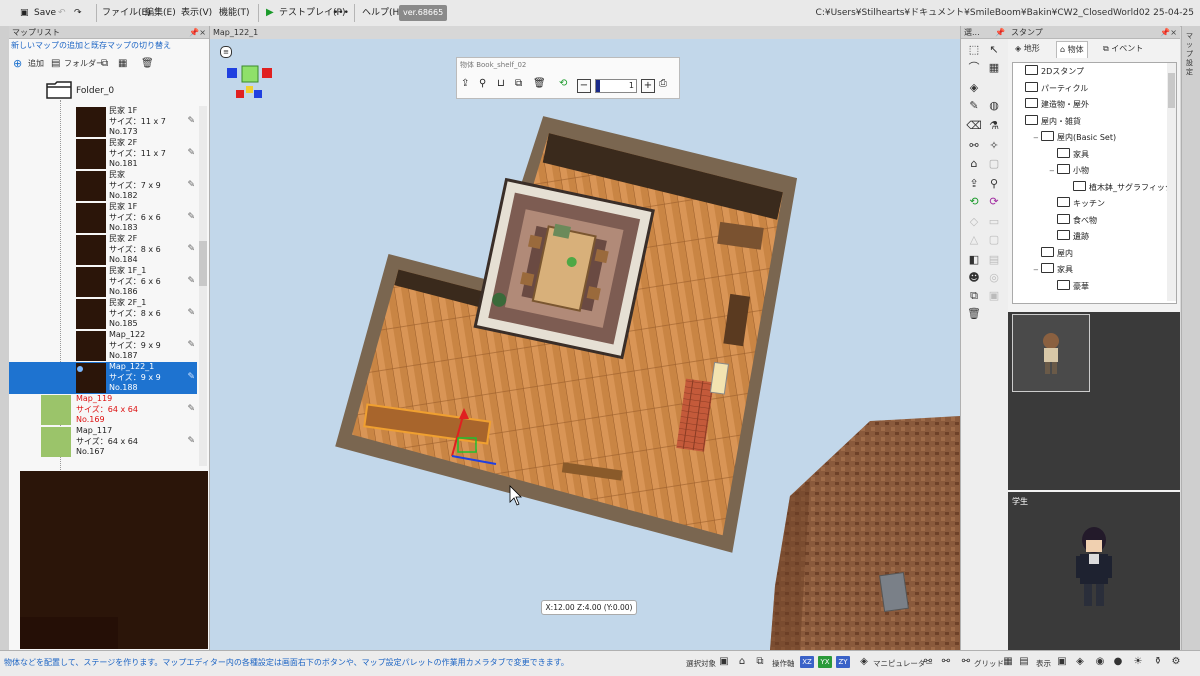 This screenshot has width=1200, height=676. I want to click on save-button: Save, so click(45, 13).